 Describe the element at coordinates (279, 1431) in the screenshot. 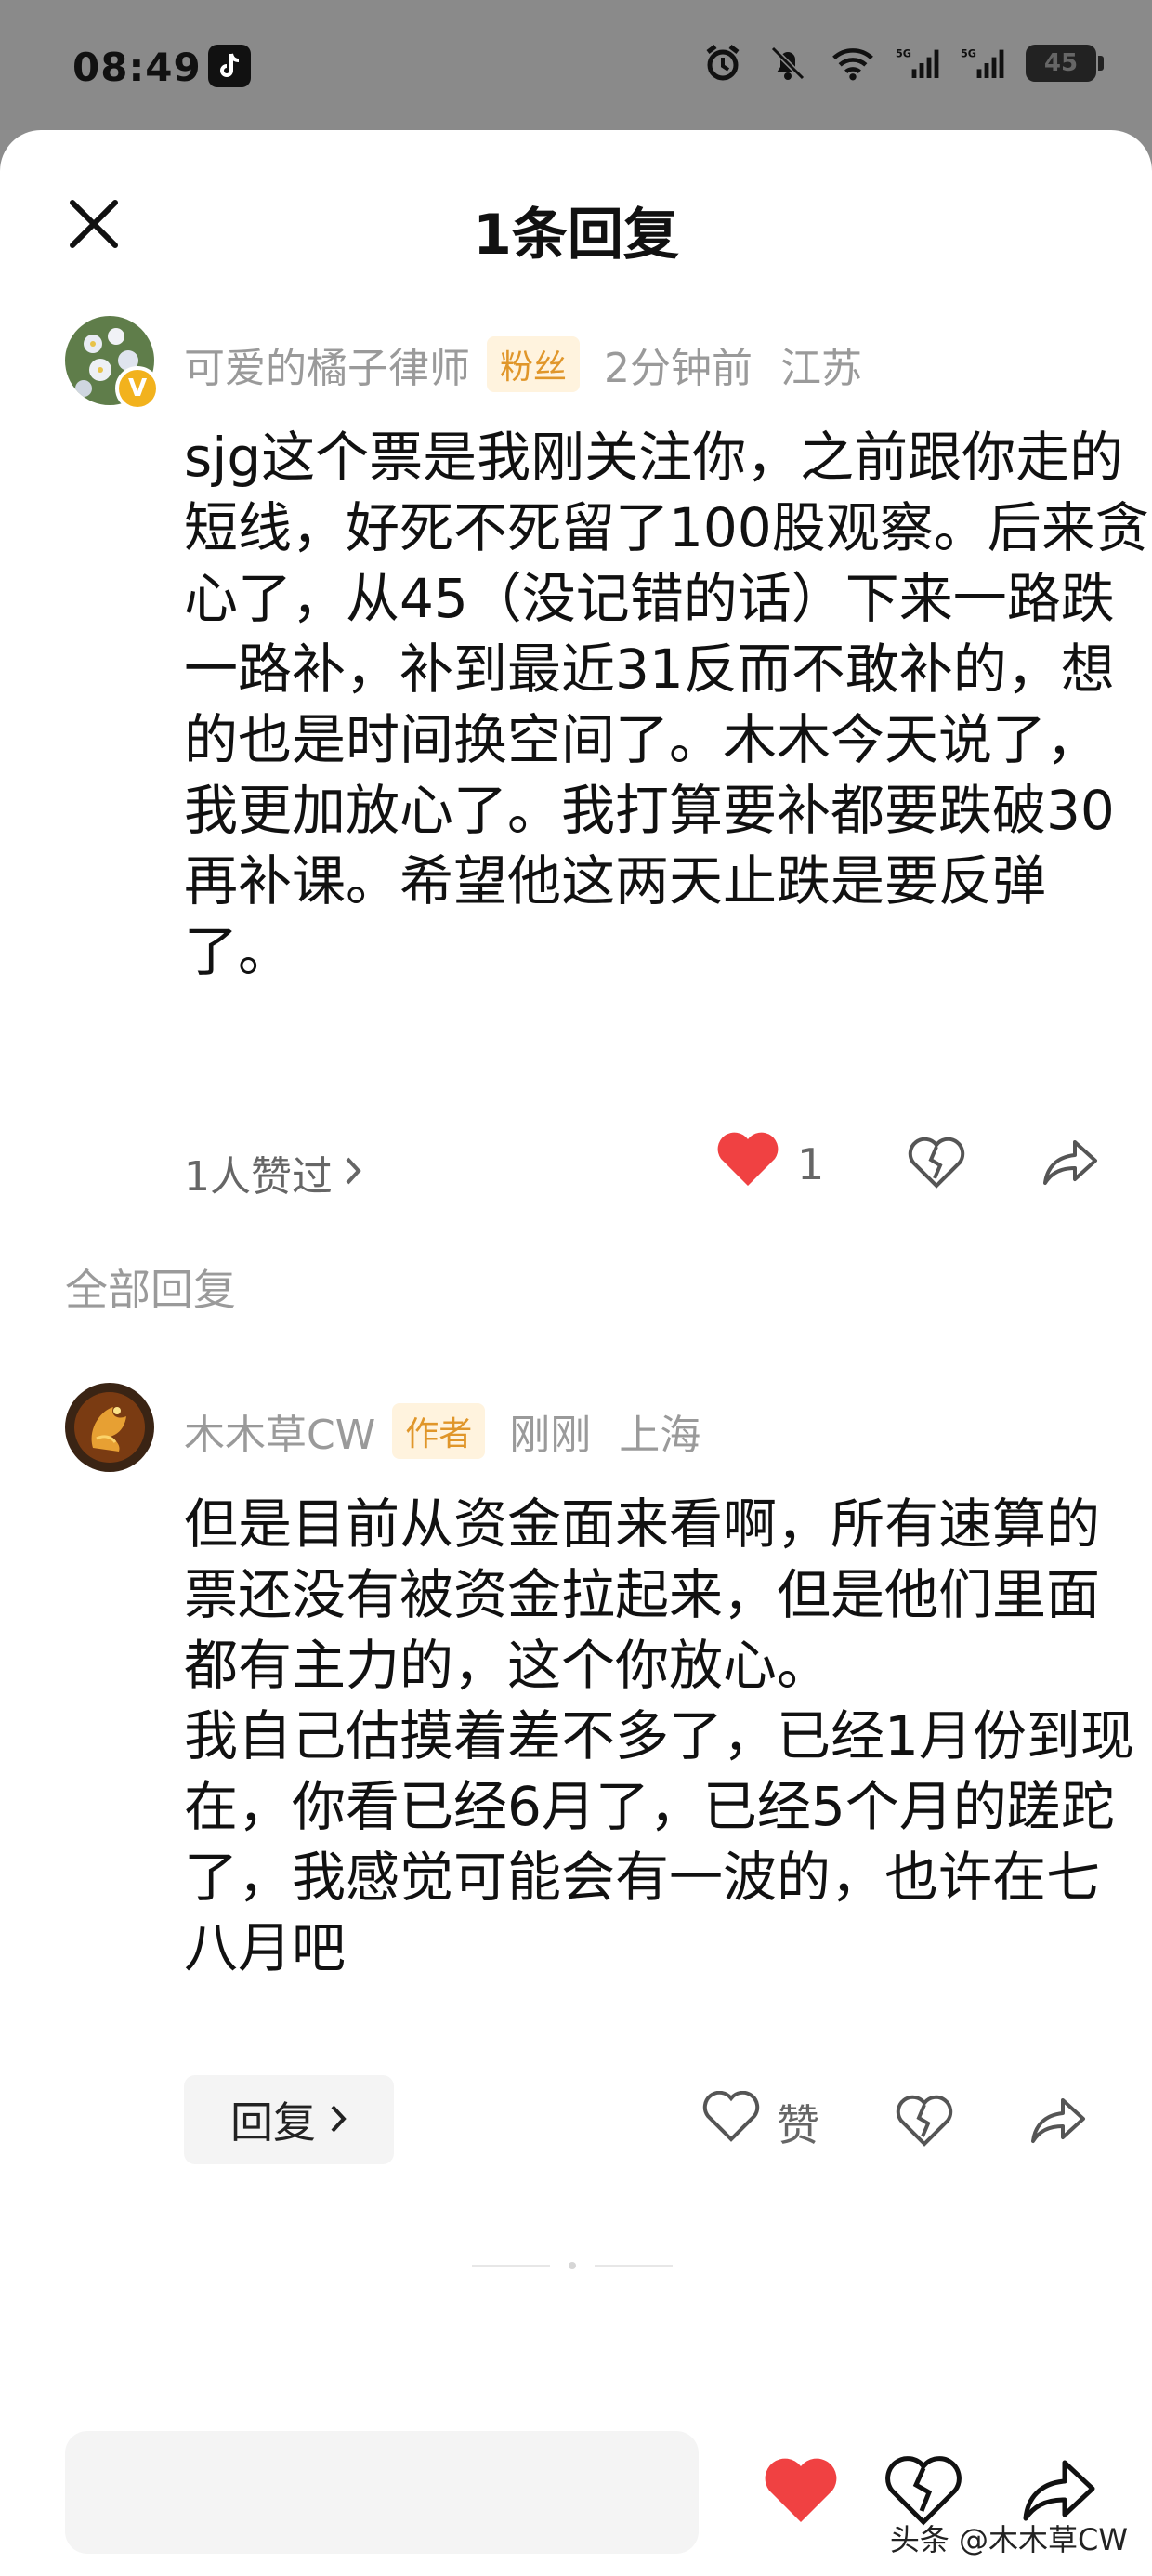

I see `username: 木木草CW` at that location.